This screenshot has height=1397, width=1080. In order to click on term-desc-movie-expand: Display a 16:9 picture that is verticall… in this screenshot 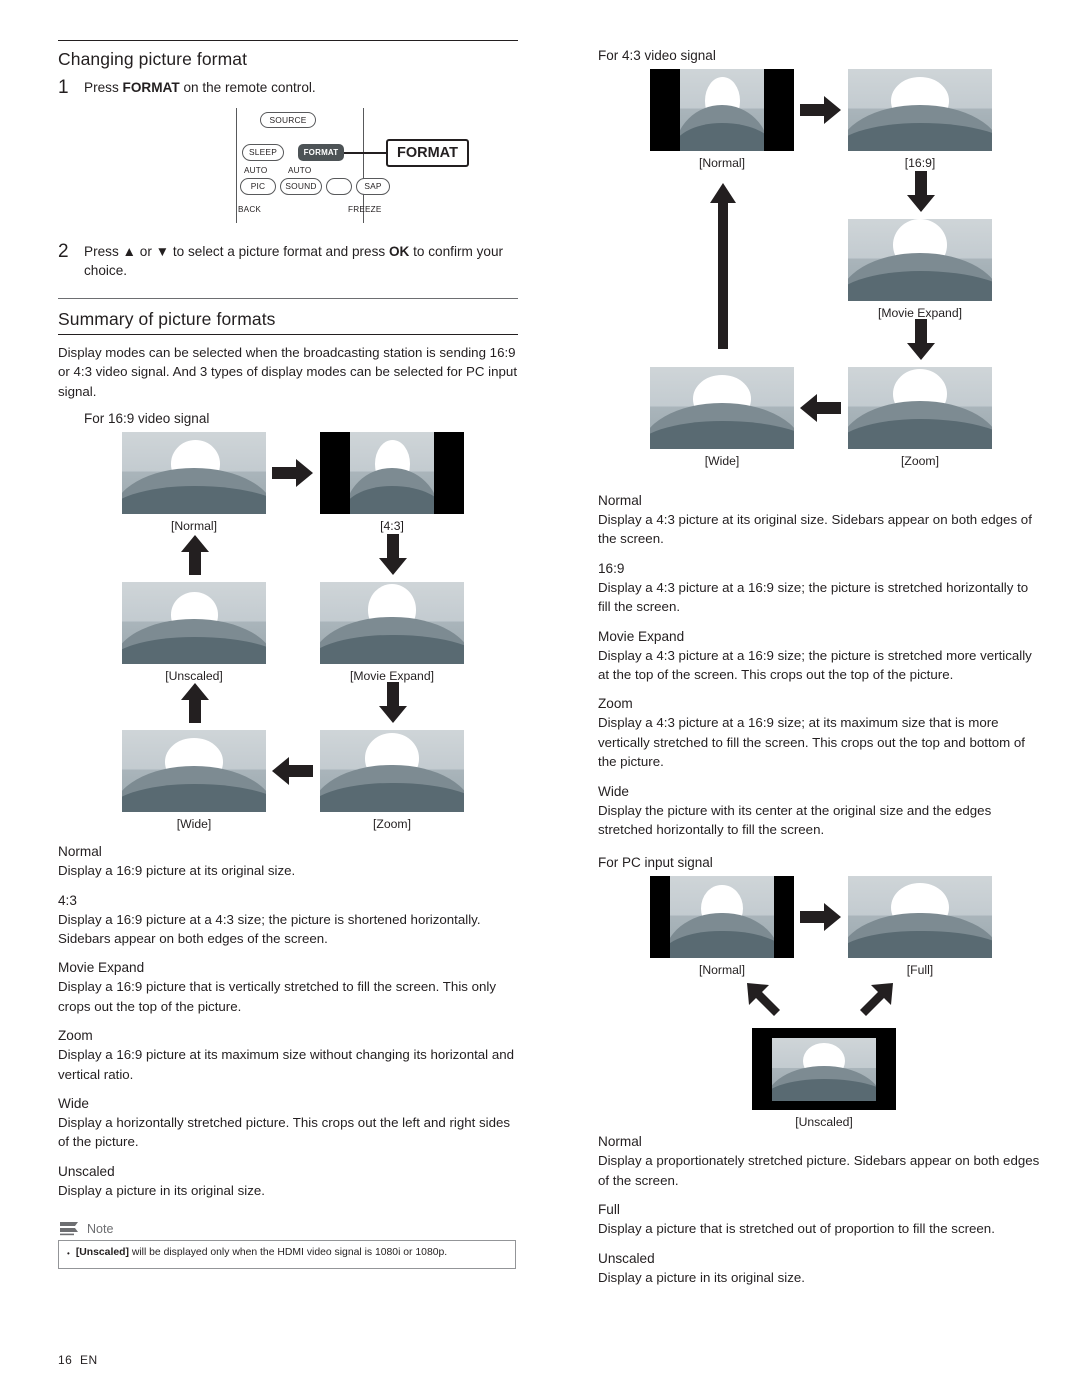, I will do `click(277, 996)`.